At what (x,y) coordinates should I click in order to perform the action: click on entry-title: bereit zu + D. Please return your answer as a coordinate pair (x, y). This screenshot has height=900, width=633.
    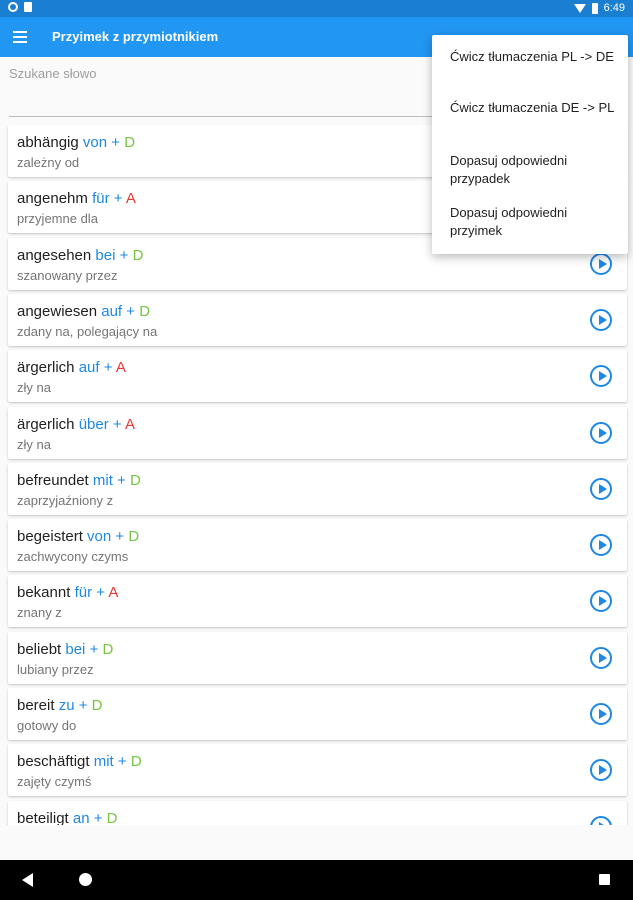
    Looking at the image, I should click on (60, 705).